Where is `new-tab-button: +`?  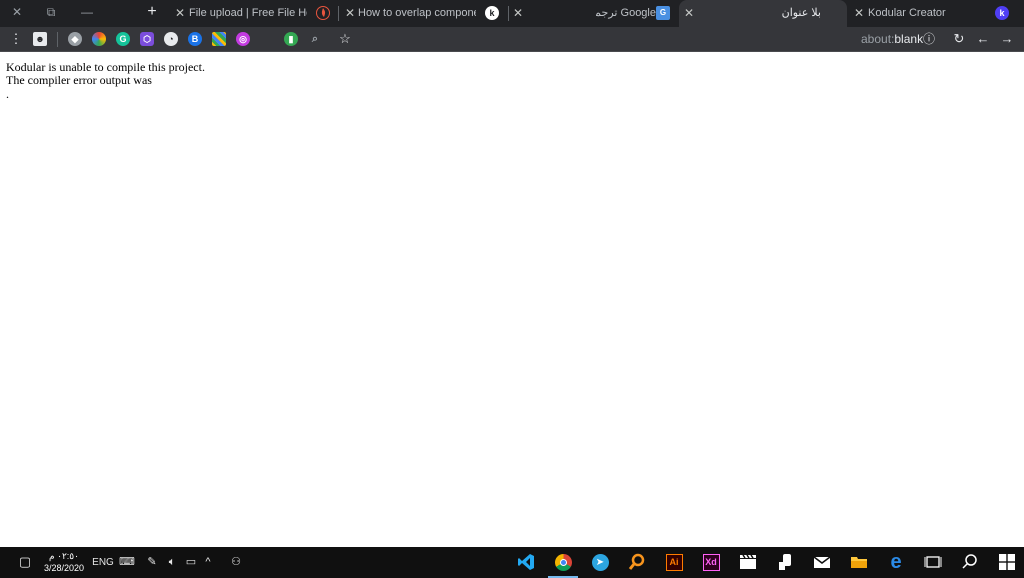
new-tab-button: + is located at coordinates (152, 12).